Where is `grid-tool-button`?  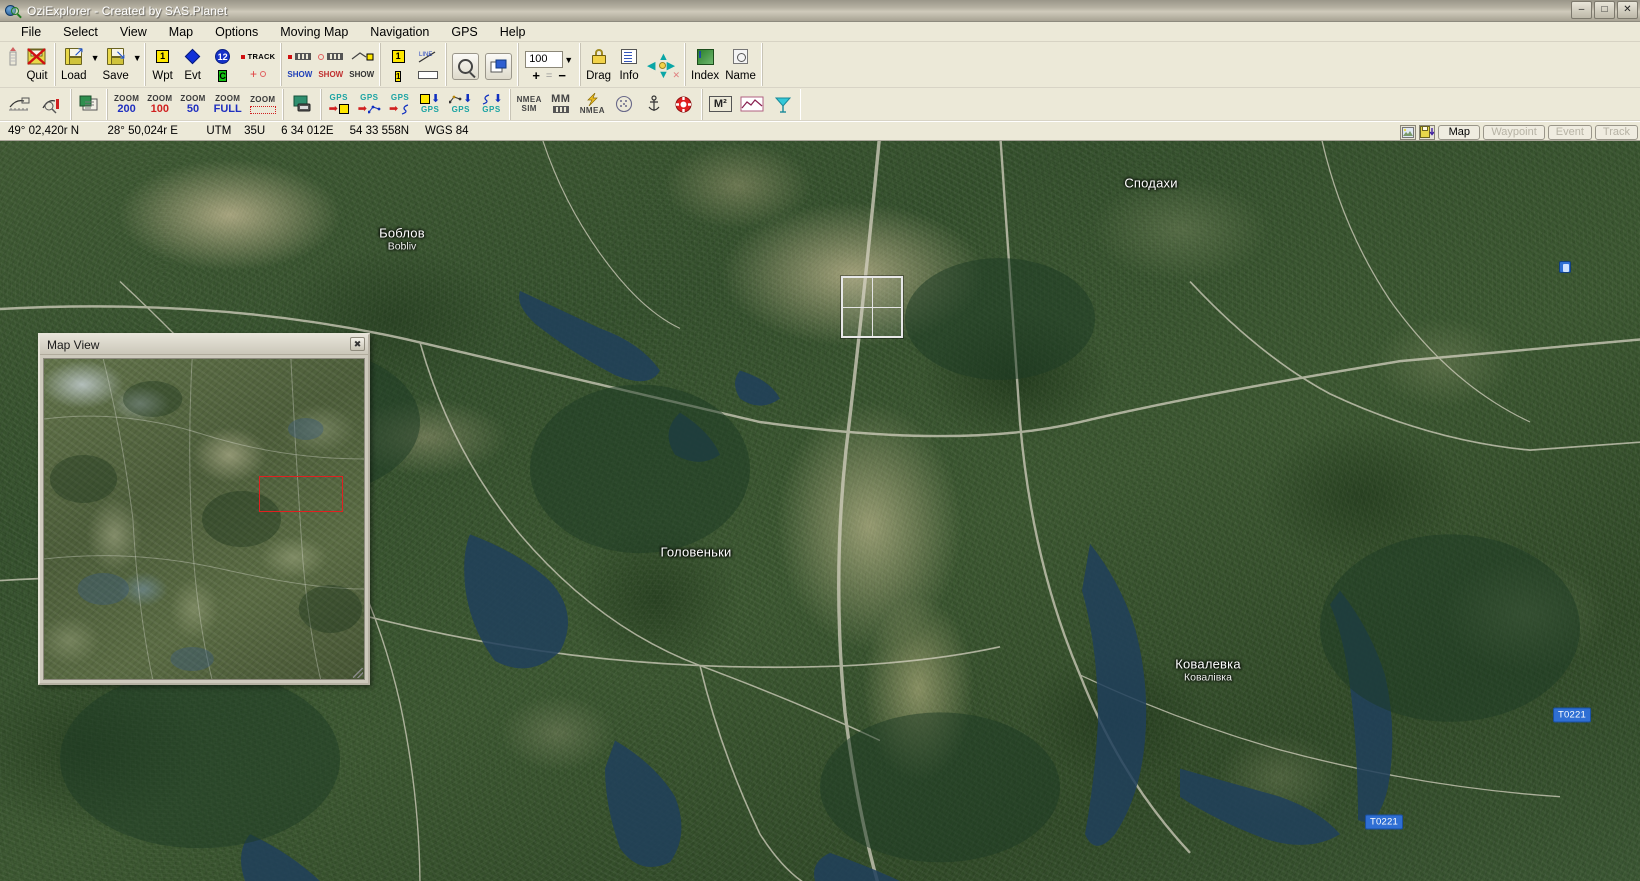
grid-tool-button is located at coordinates (52, 104).